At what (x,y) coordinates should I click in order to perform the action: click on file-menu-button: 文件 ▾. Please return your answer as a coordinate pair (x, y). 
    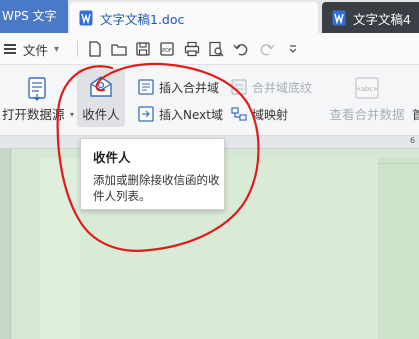
    Looking at the image, I should click on (31, 49).